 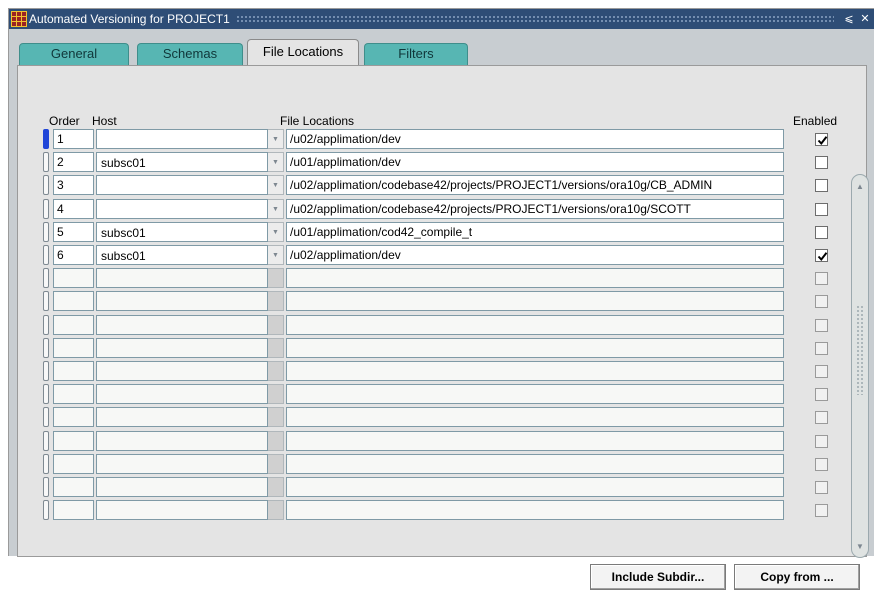 What do you see at coordinates (73, 185) in the screenshot?
I see `order-field: 3` at bounding box center [73, 185].